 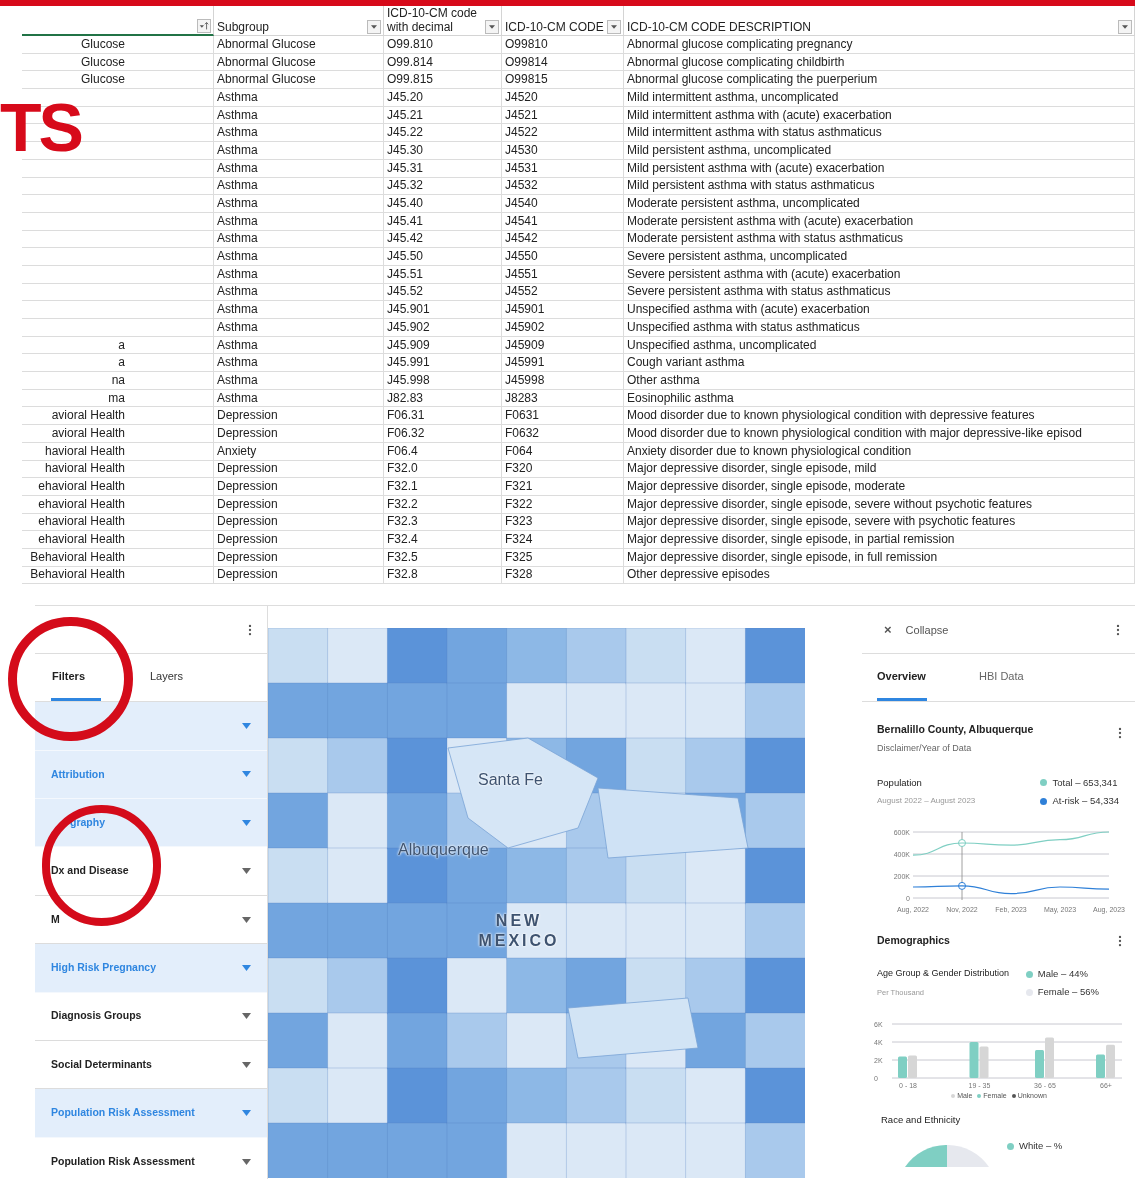 I want to click on table-cell: Other asthma, so click(x=879, y=381).